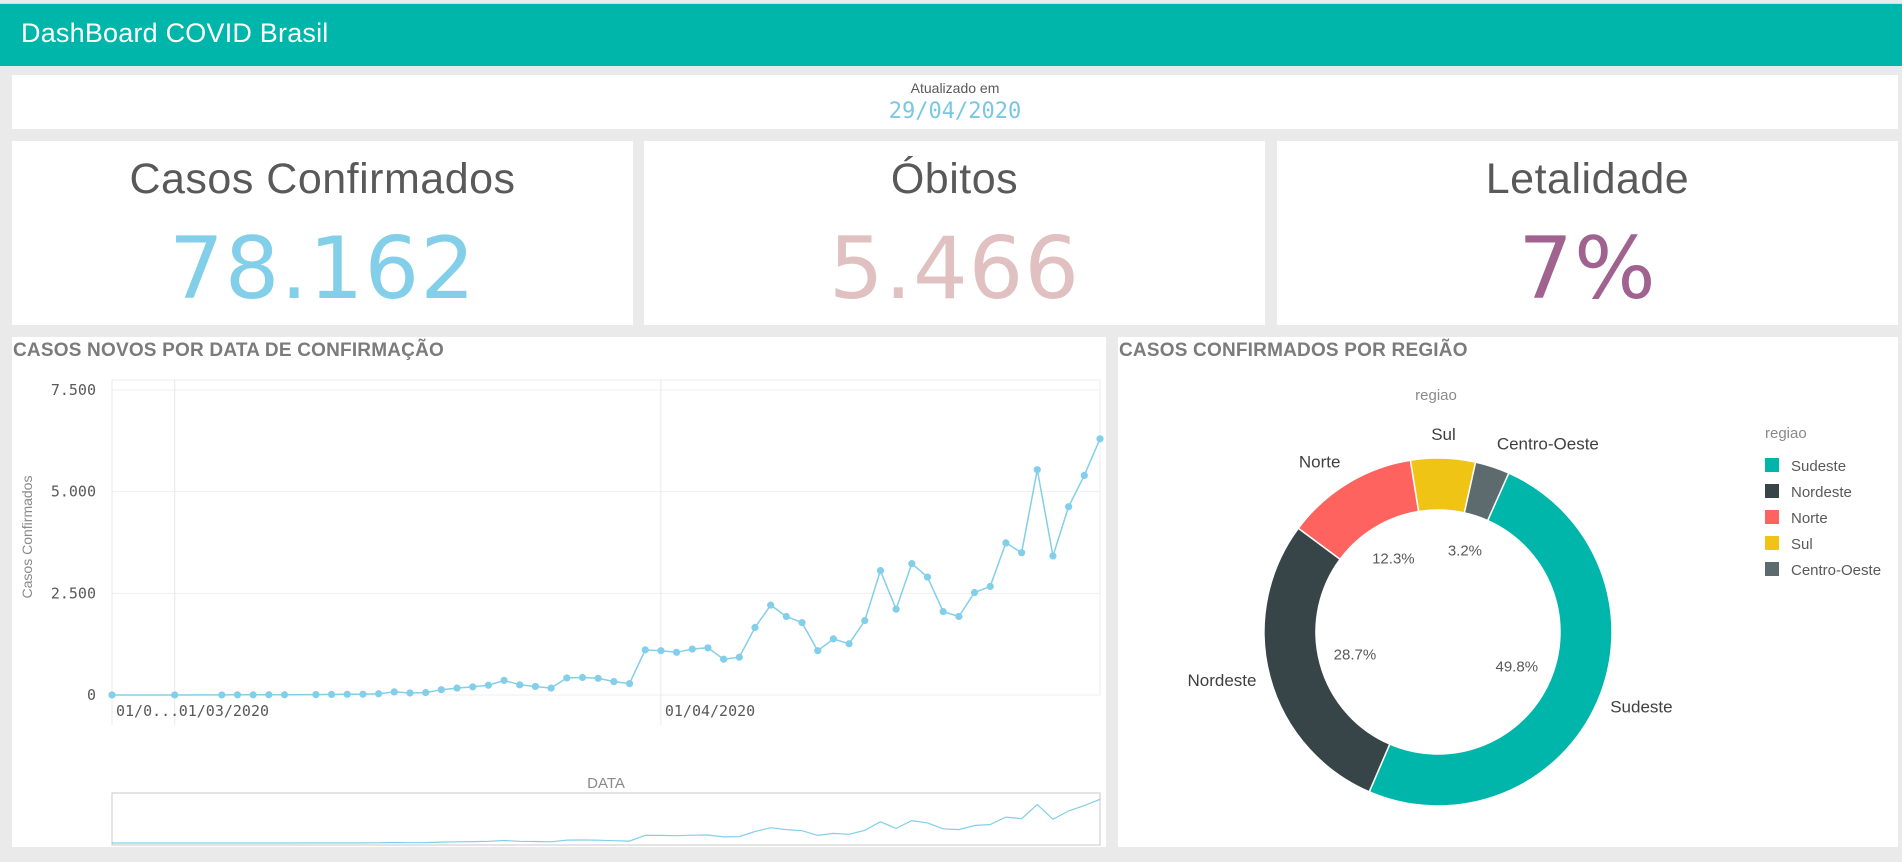 The height and width of the screenshot is (862, 1902). I want to click on kpi-lethality: Letalidade 7%, so click(1587, 233).